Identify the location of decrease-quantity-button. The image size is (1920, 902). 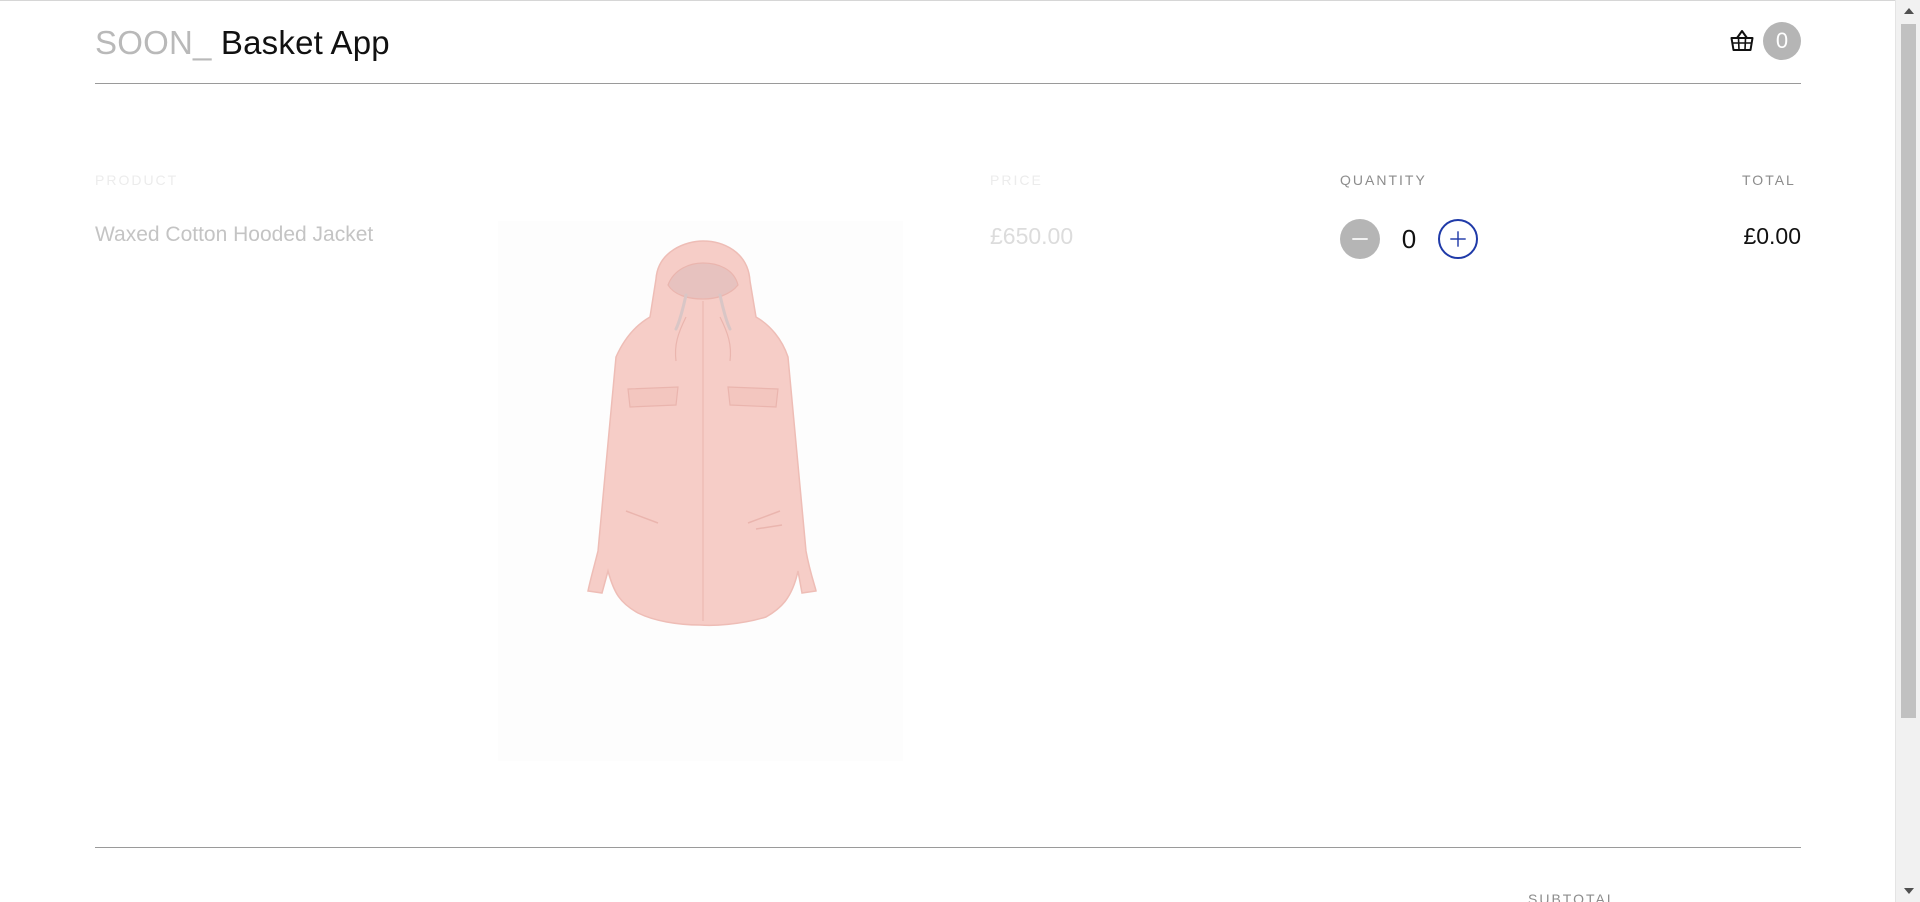
(1360, 239).